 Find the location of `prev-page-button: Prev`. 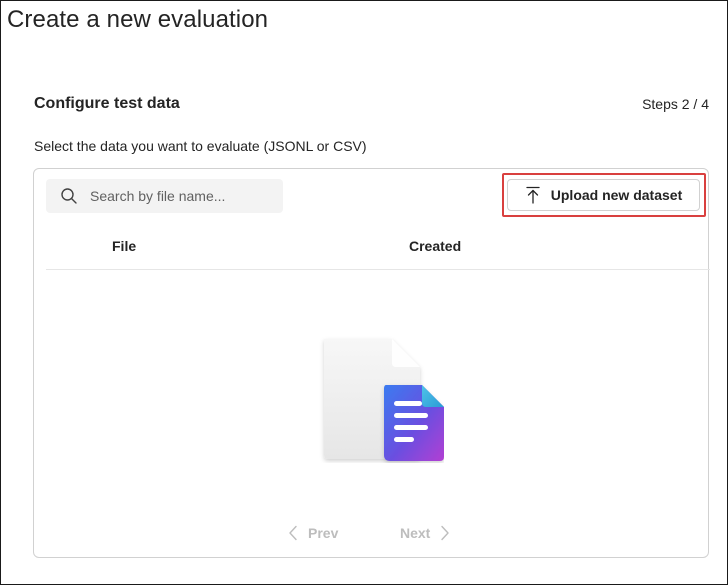

prev-page-button: Prev is located at coordinates (313, 533).